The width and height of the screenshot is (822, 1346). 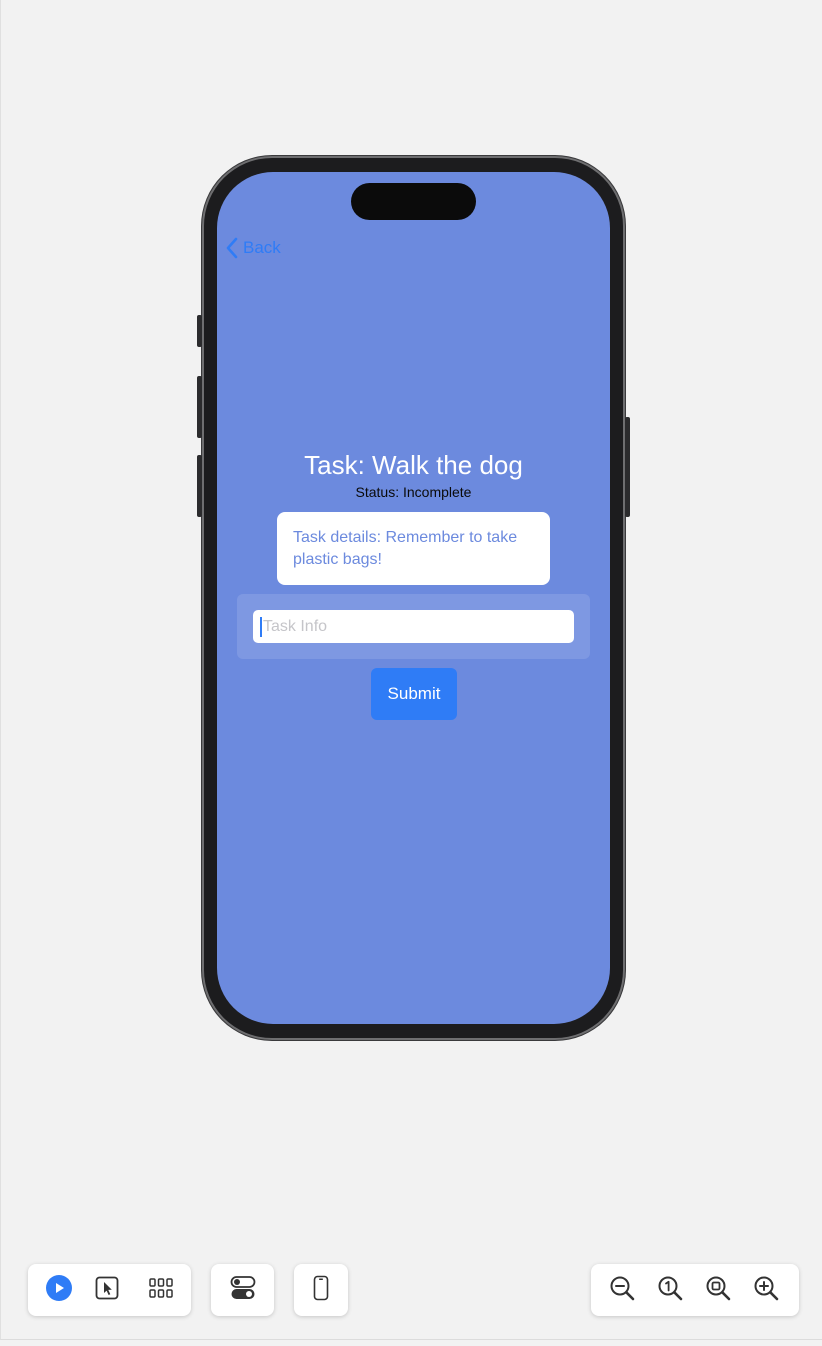 I want to click on canvas-settings-toolbar, so click(x=242, y=1290).